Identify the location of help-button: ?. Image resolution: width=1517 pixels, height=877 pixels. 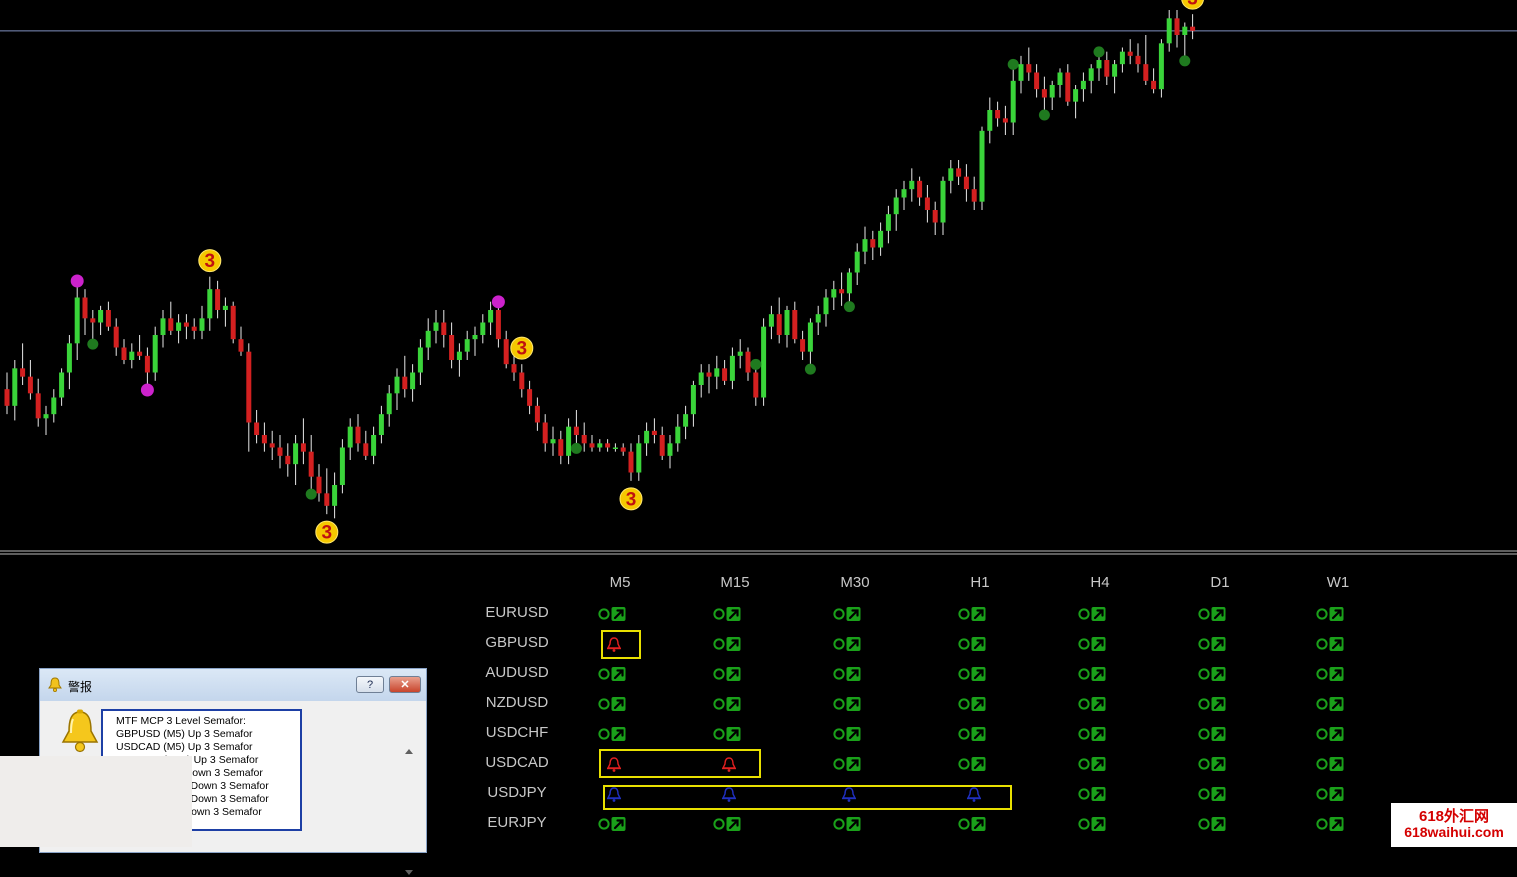
(370, 684).